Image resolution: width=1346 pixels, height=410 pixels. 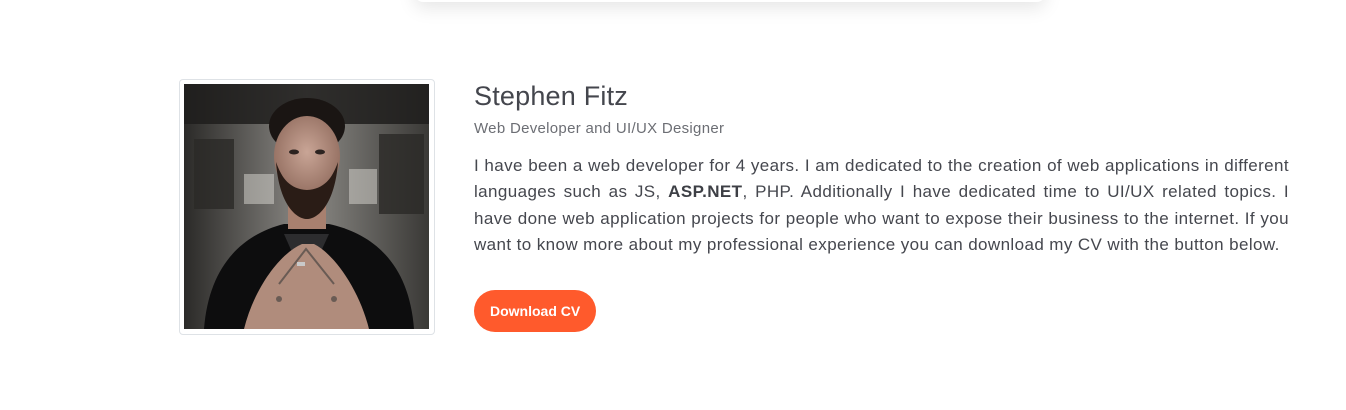 I want to click on profile-name: Stephen Fitz, so click(x=551, y=96).